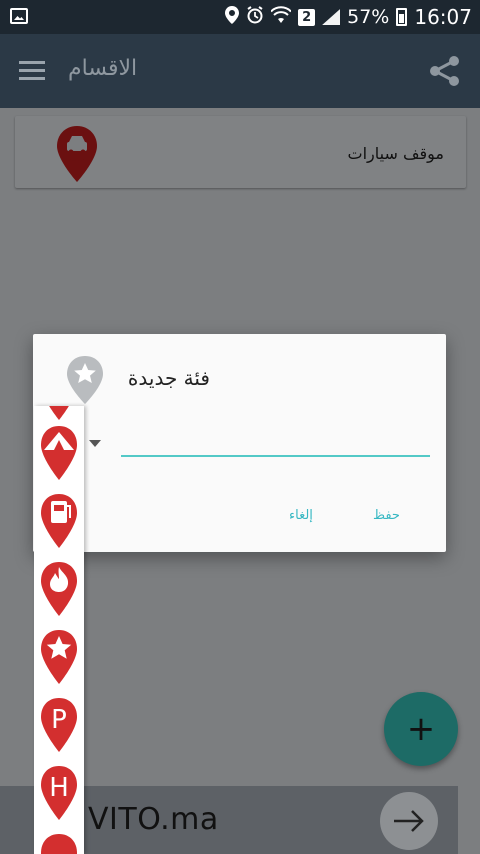 This screenshot has height=854, width=480. Describe the element at coordinates (77, 154) in the screenshot. I see `car-icon` at that location.